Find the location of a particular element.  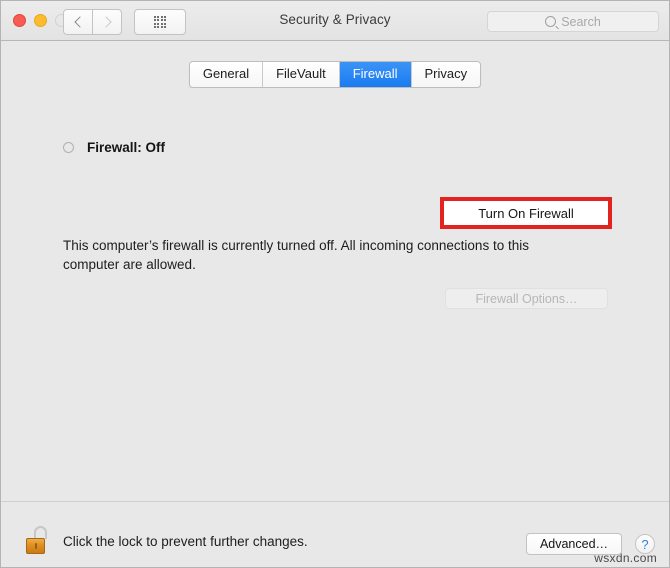

tab-bar: General FileVault Firewall Privacy is located at coordinates (335, 74).